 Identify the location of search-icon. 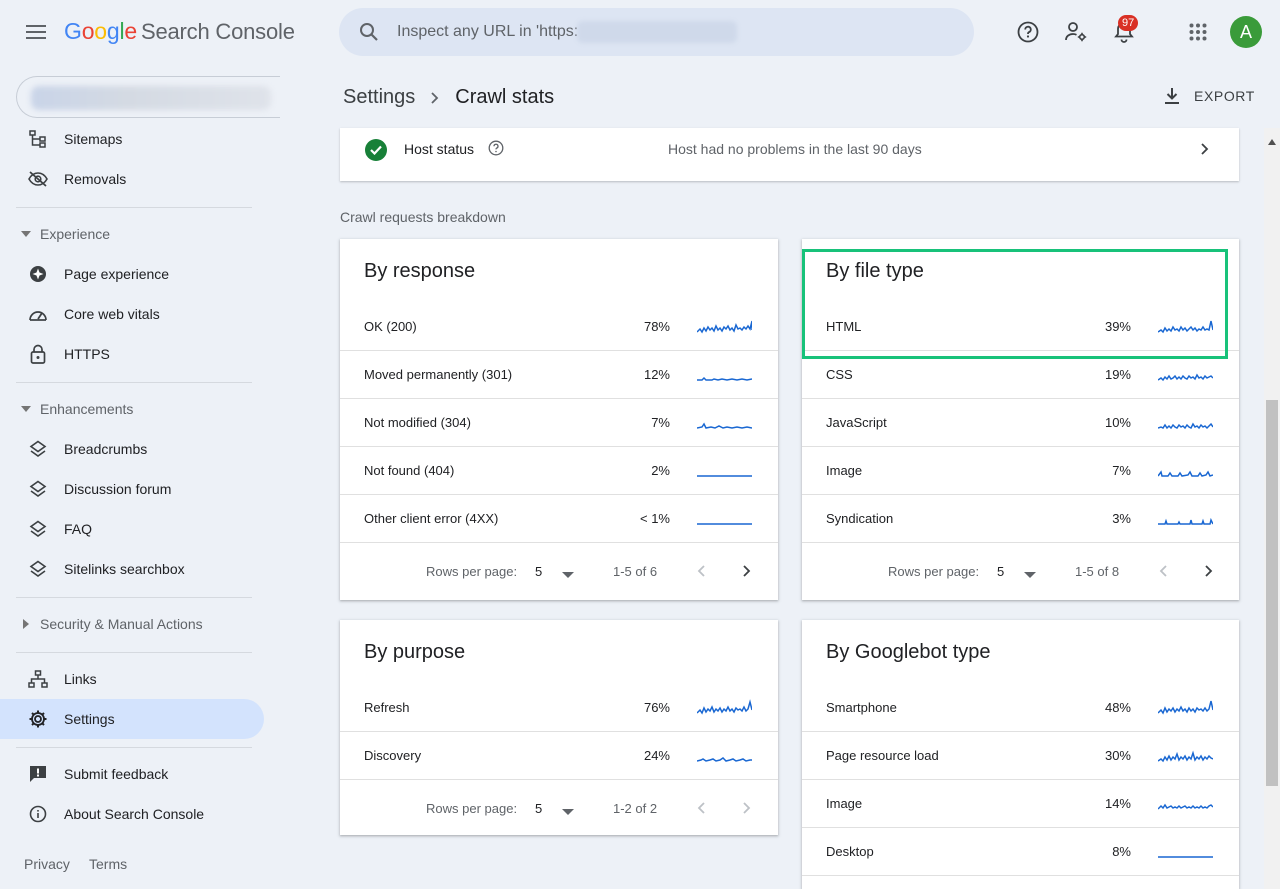
(369, 32).